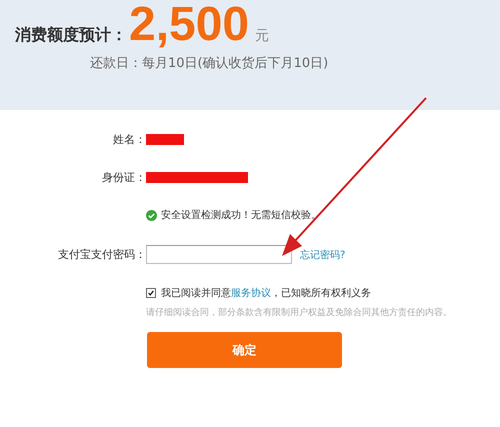 The image size is (500, 427). I want to click on field-label: 支付宝支付密码：, so click(101, 254).